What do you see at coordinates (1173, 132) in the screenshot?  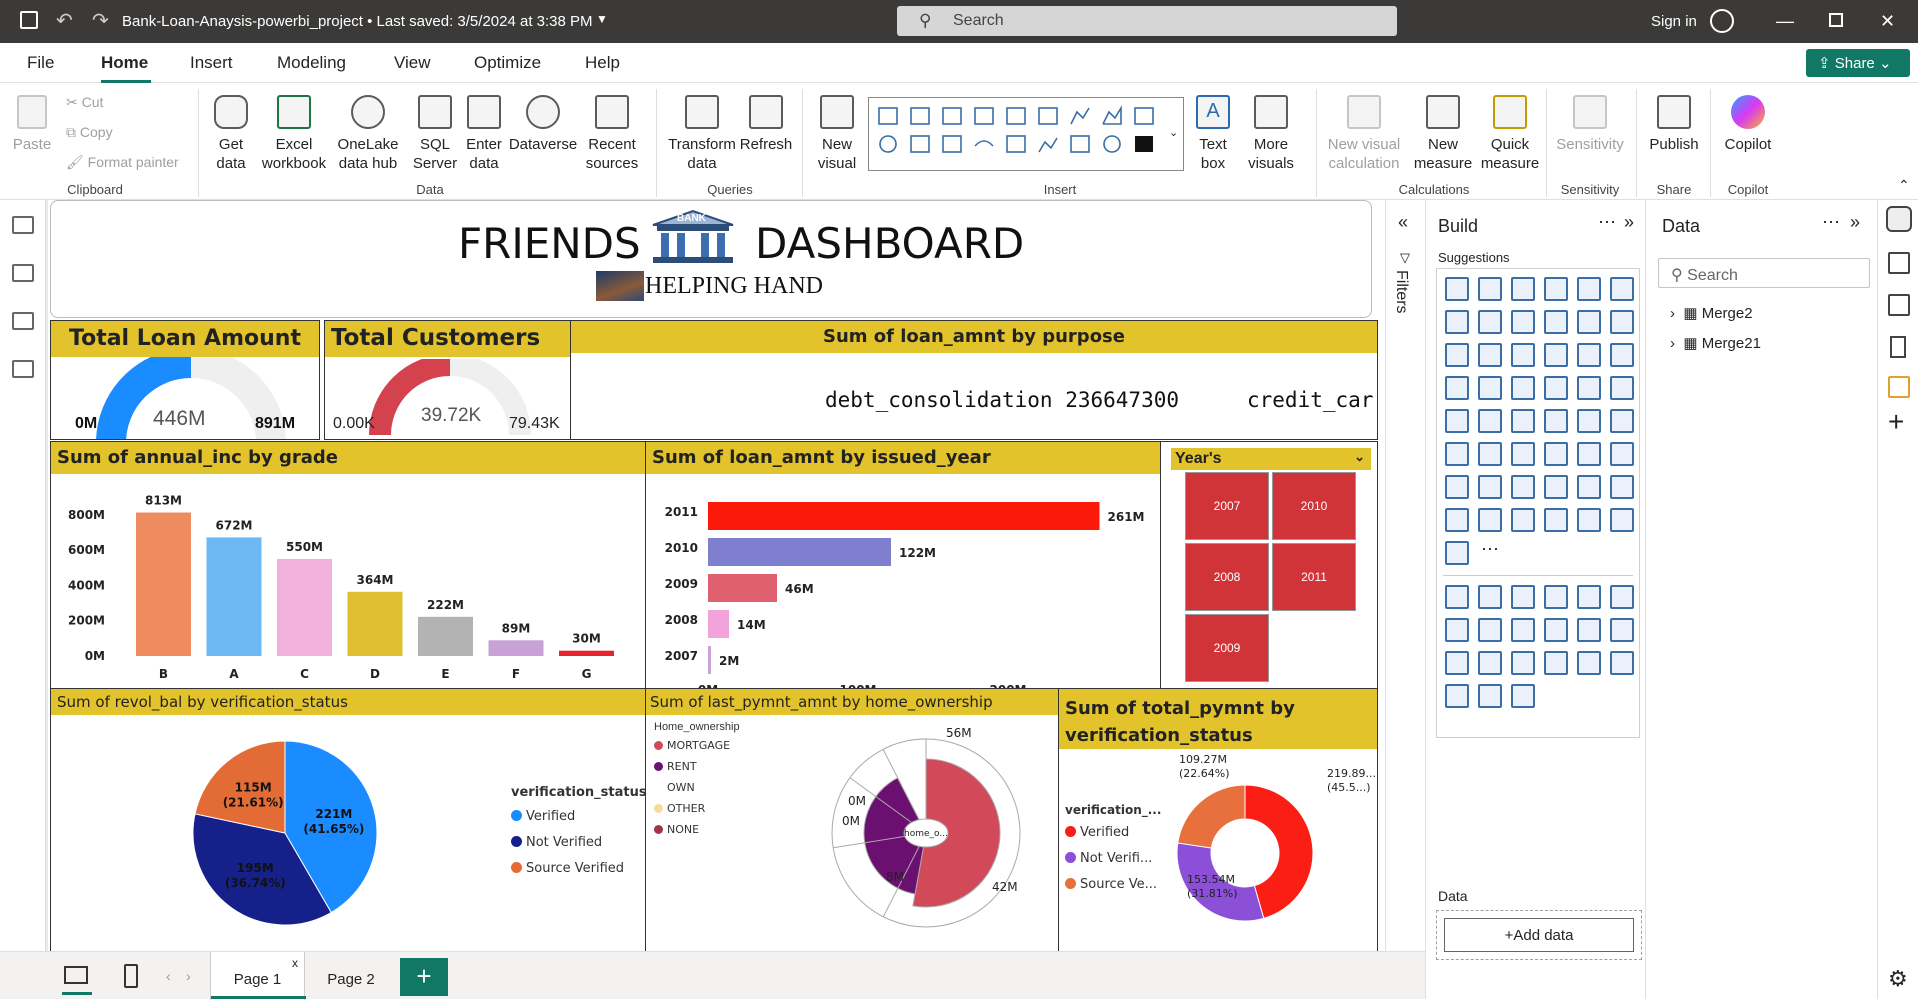 I see `gallery-expand-icon: ⌄` at bounding box center [1173, 132].